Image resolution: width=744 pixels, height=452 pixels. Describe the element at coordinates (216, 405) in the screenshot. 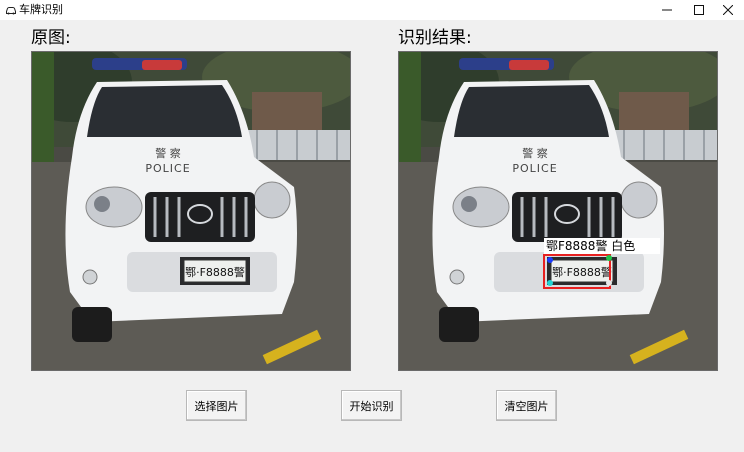

I see `select-image-button: 选择图片` at that location.